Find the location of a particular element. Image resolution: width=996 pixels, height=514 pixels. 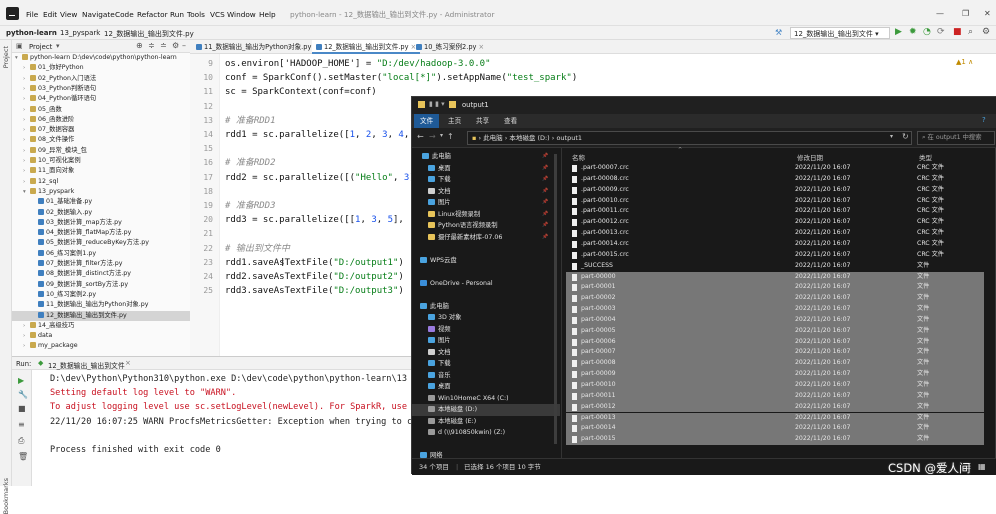

nav-scrollbar is located at coordinates (555, 298).